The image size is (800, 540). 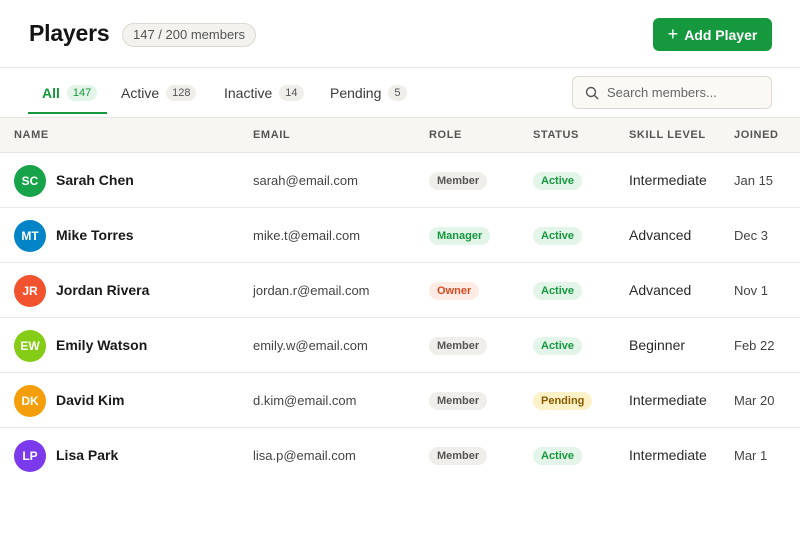 What do you see at coordinates (563, 401) in the screenshot?
I see `status-badge: Pending` at bounding box center [563, 401].